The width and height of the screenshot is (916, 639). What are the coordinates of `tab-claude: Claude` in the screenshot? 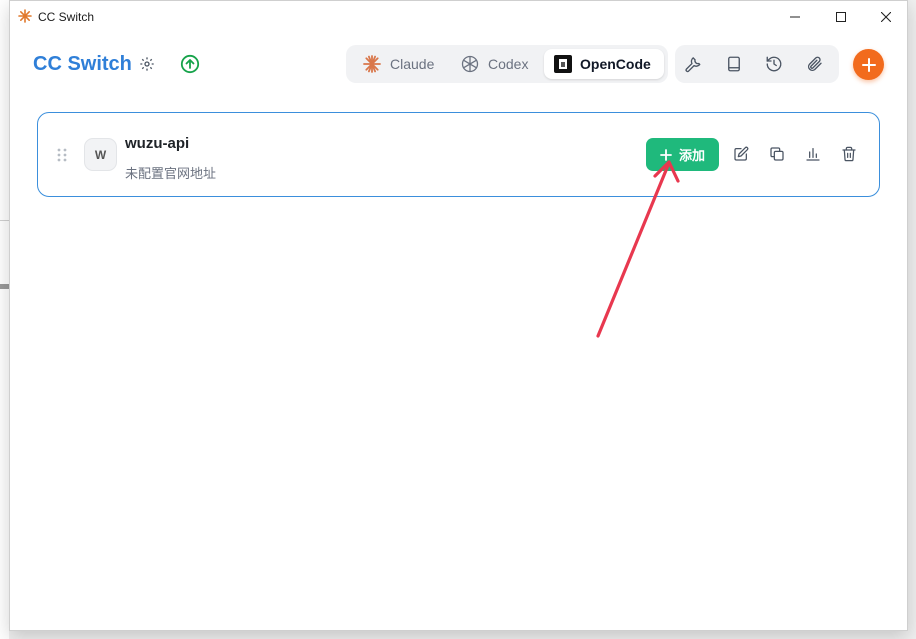 It's located at (400, 64).